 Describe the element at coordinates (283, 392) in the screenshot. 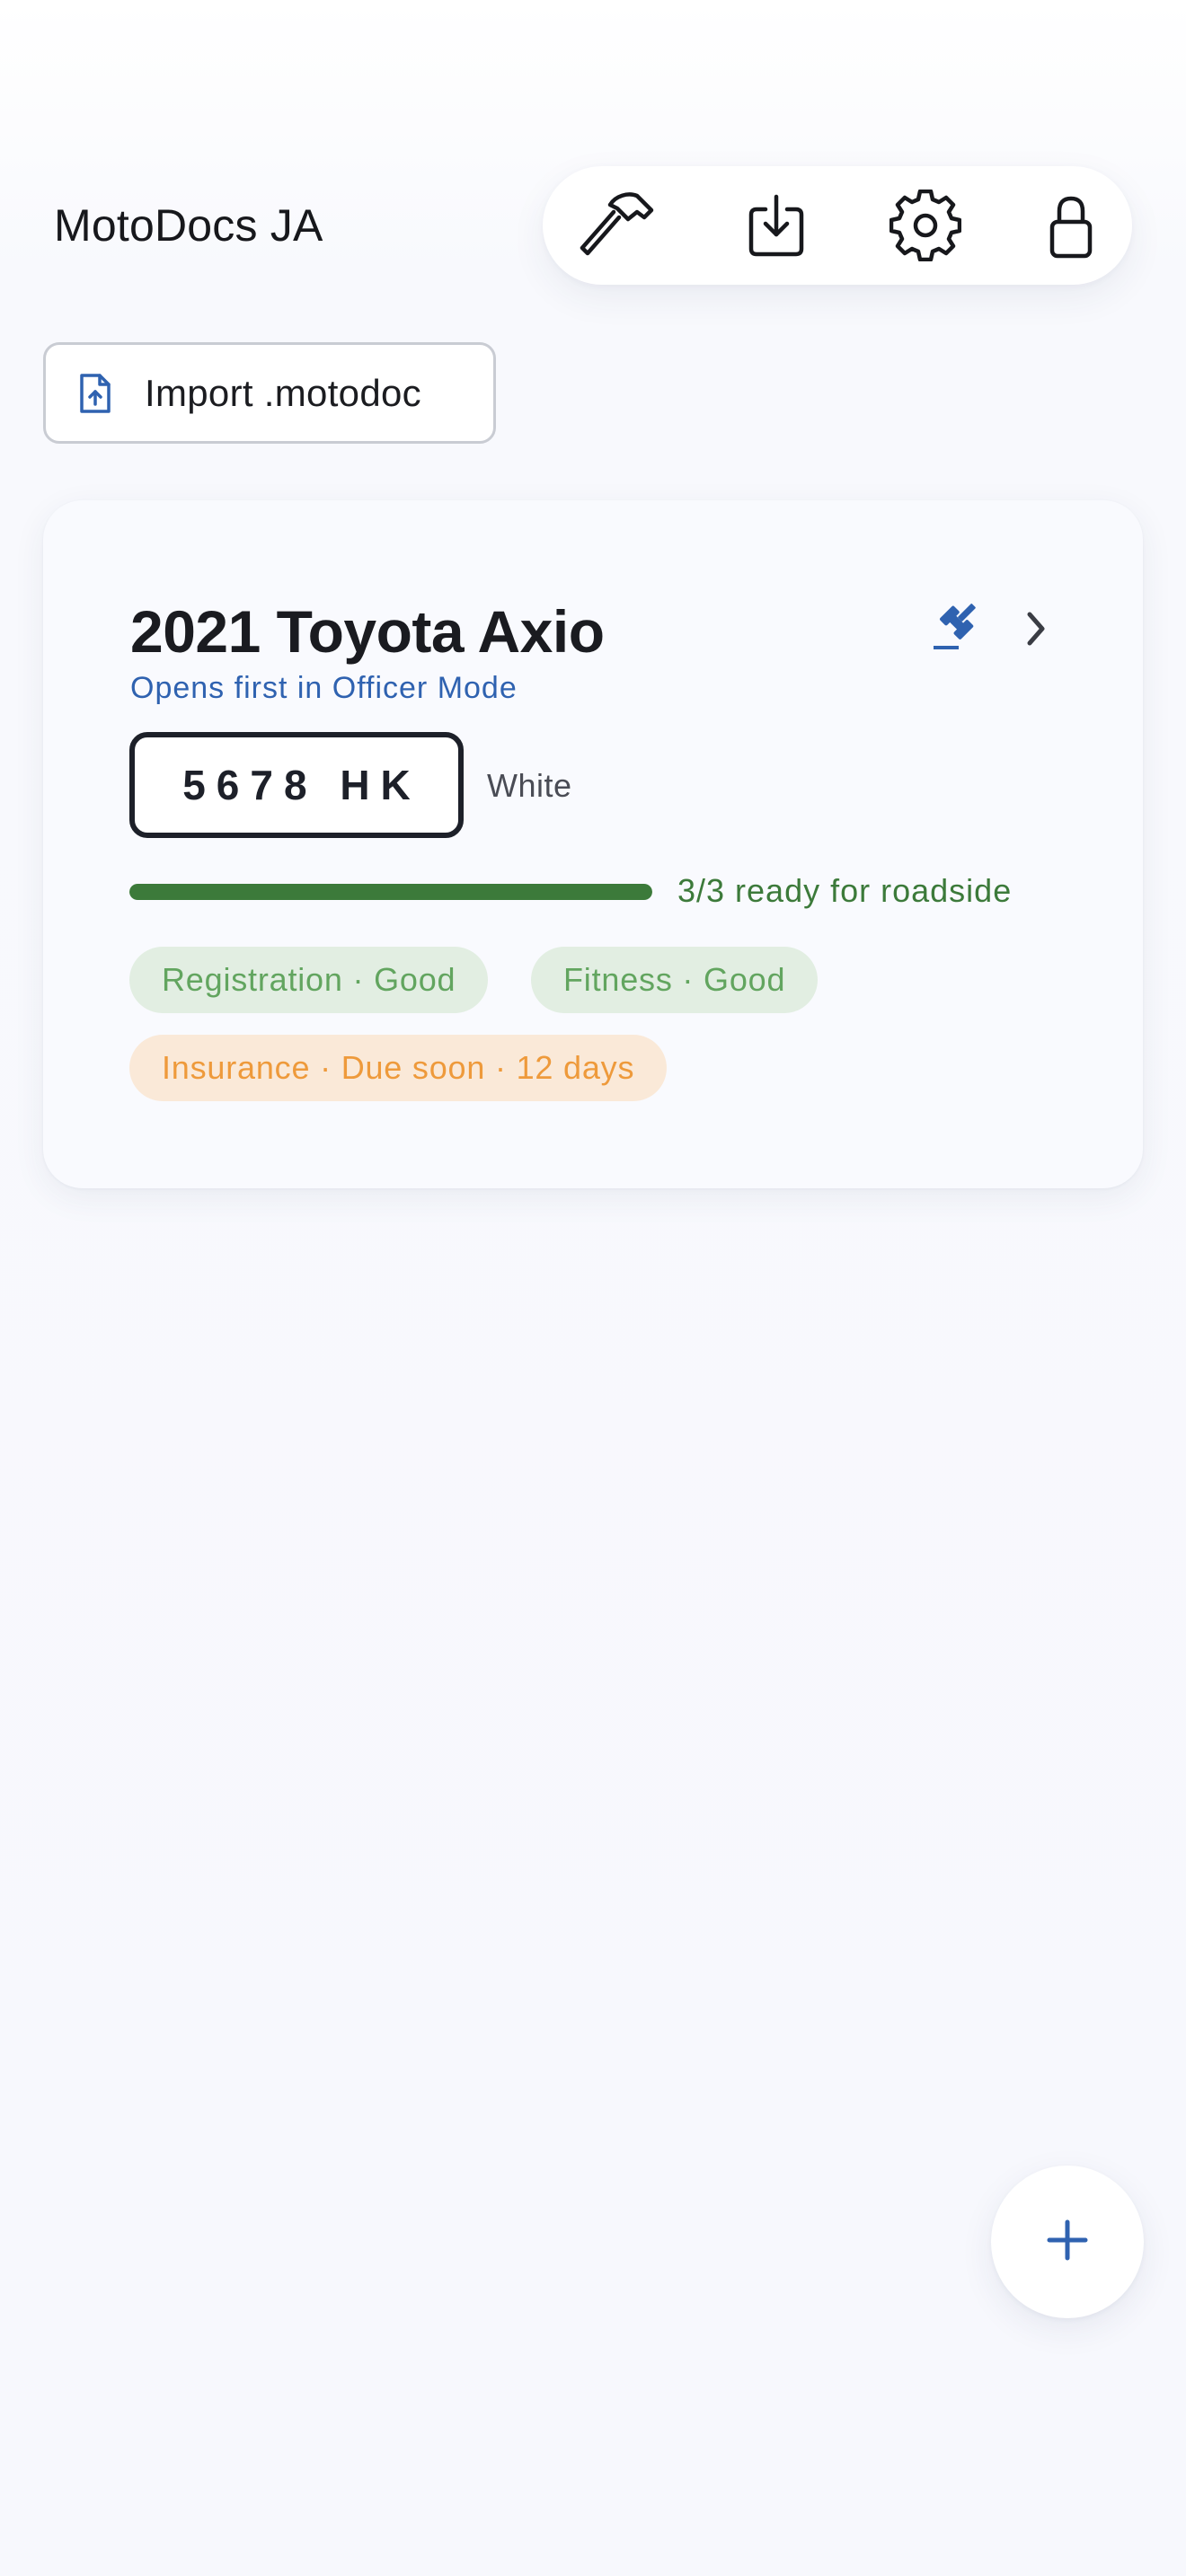

I see `import-button-label: Import .motodoc` at that location.